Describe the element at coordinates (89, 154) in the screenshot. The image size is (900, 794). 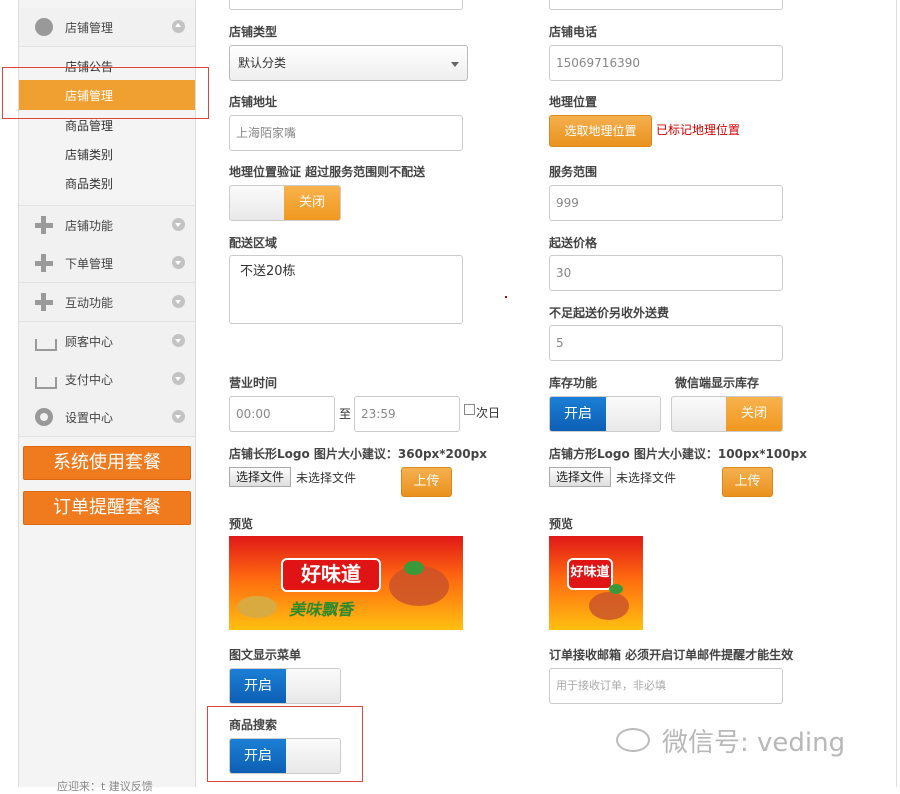
I see `sidebar-item-store-category: 店铺类别` at that location.